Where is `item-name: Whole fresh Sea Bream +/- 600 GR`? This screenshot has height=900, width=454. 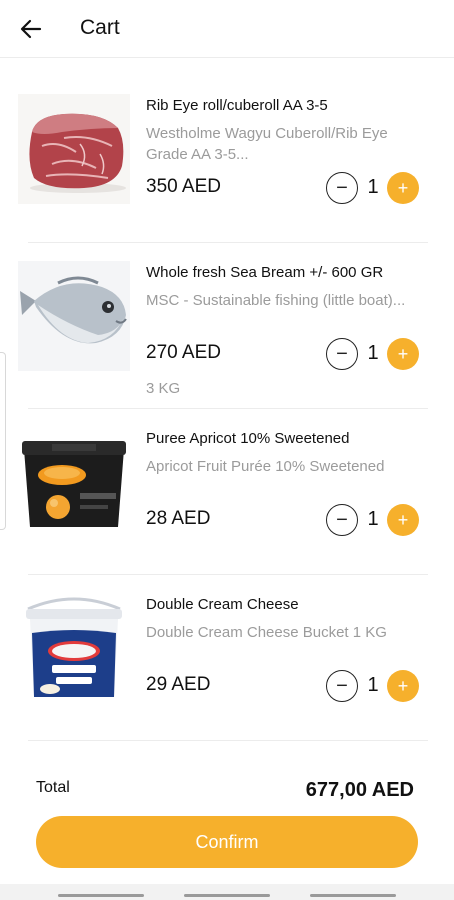 item-name: Whole fresh Sea Bream +/- 600 GR is located at coordinates (265, 272).